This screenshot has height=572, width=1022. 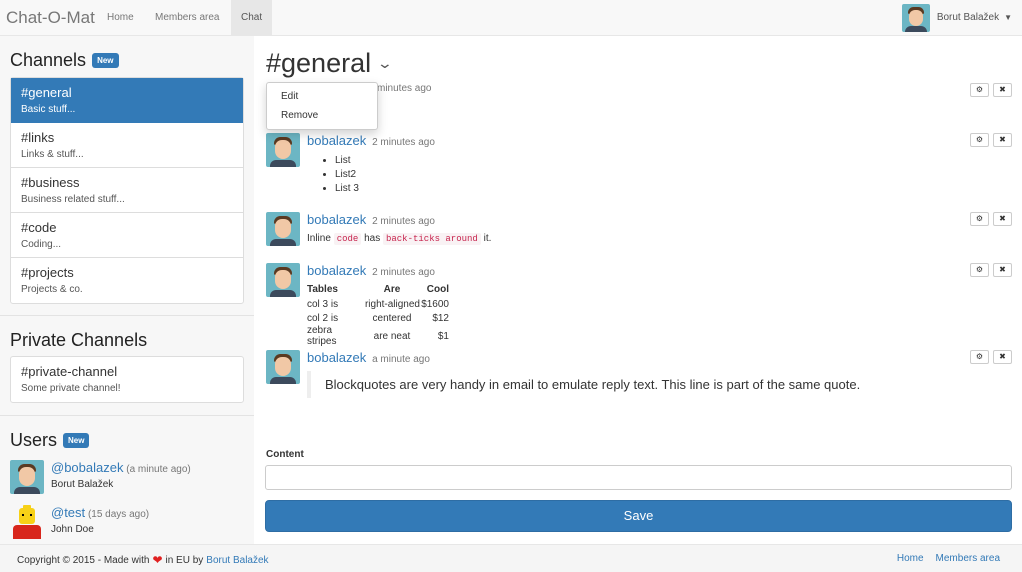 I want to click on channels-heading: Channels New, so click(x=64, y=60).